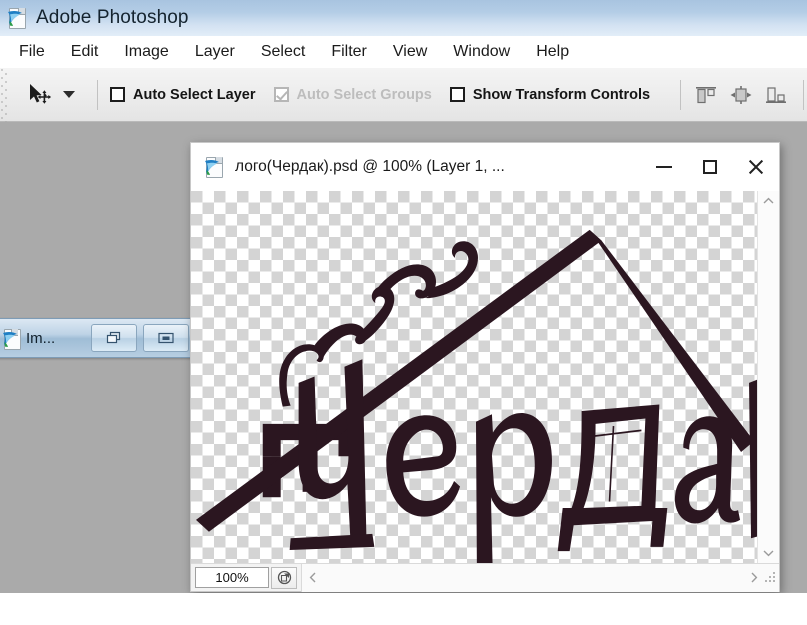 The width and height of the screenshot is (807, 625). What do you see at coordinates (770, 577) in the screenshot?
I see `resize-grip` at bounding box center [770, 577].